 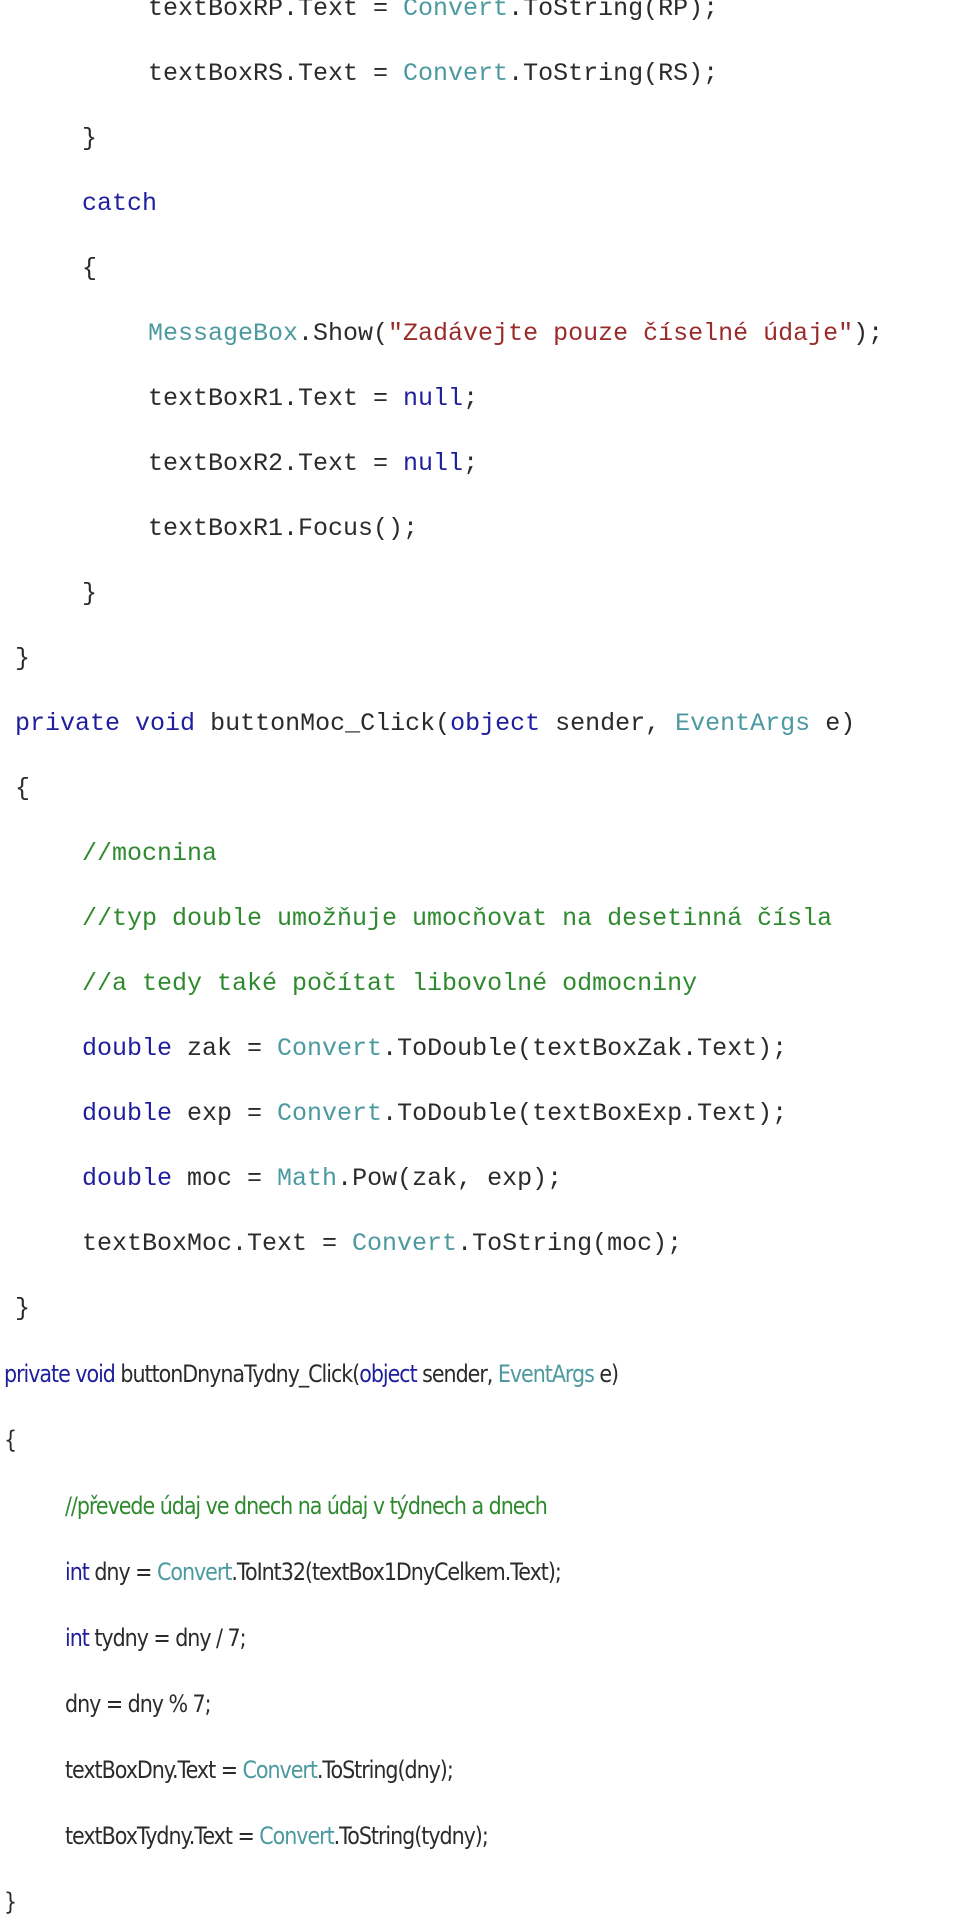 What do you see at coordinates (868, 333) in the screenshot?
I see `code-token: );` at bounding box center [868, 333].